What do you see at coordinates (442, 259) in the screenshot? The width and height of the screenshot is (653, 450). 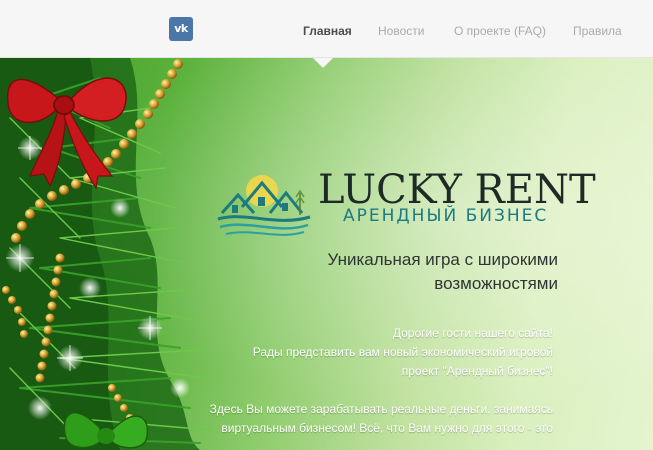 I see `tagline-line: Уникальная игра с широкими` at bounding box center [442, 259].